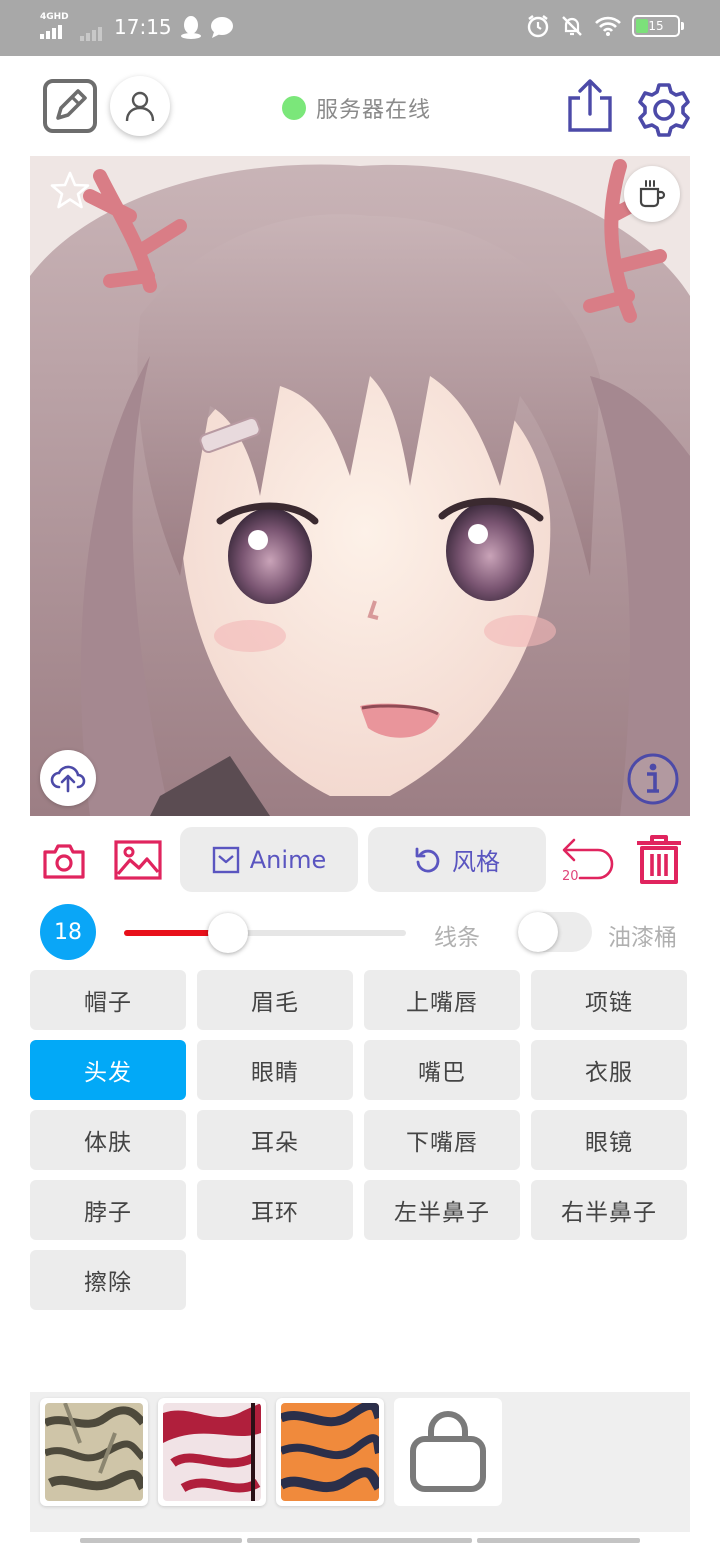 The width and height of the screenshot is (720, 1544). Describe the element at coordinates (609, 1000) in the screenshot. I see `part-necklace: 项链` at that location.